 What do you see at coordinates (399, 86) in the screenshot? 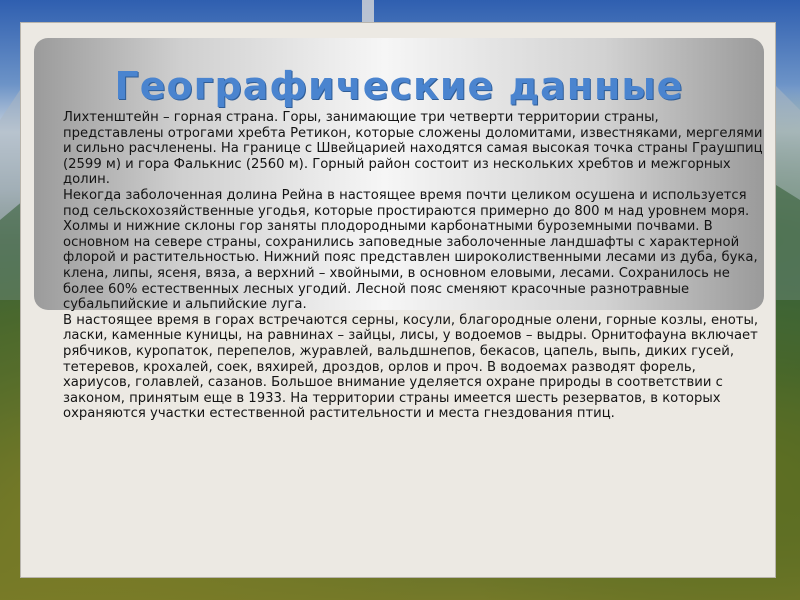
I see `slide-title: Географические данные` at bounding box center [399, 86].